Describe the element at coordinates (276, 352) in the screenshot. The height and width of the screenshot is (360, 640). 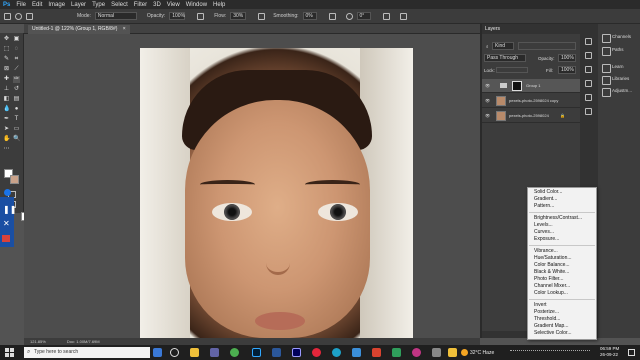
I see `word-icon` at that location.